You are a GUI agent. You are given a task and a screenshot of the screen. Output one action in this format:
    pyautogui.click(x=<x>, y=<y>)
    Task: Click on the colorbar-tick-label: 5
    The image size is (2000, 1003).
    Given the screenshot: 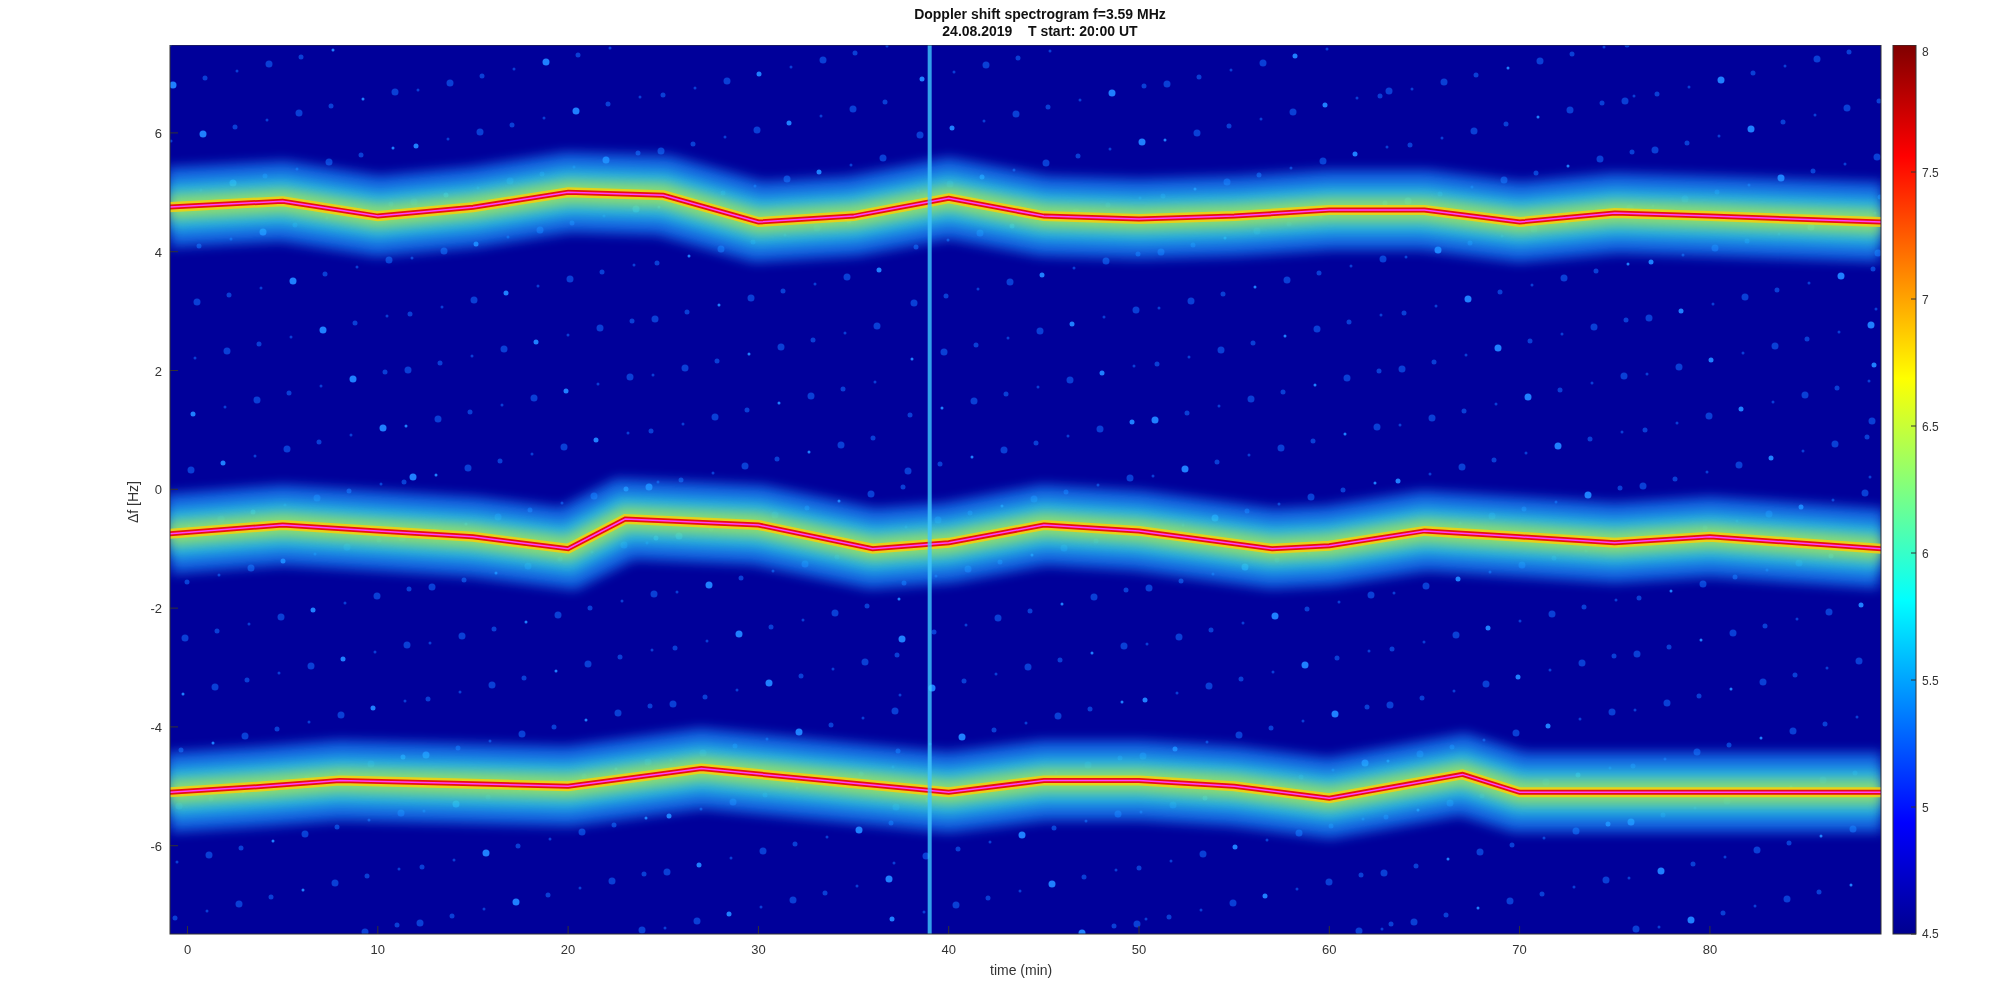 What is the action you would take?
    pyautogui.click(x=1925, y=808)
    